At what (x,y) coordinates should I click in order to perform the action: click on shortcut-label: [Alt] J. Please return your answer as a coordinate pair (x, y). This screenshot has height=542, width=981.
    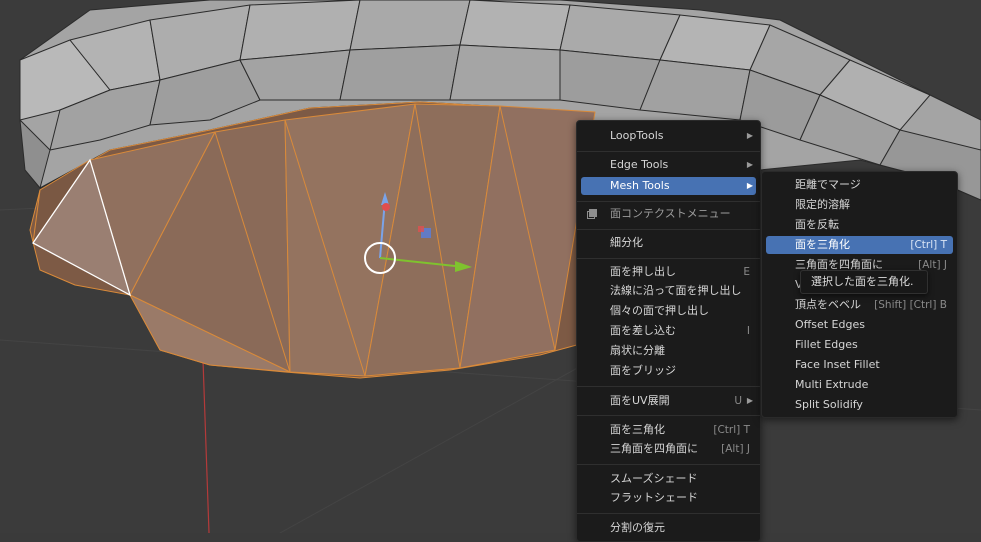
    Looking at the image, I should click on (735, 449).